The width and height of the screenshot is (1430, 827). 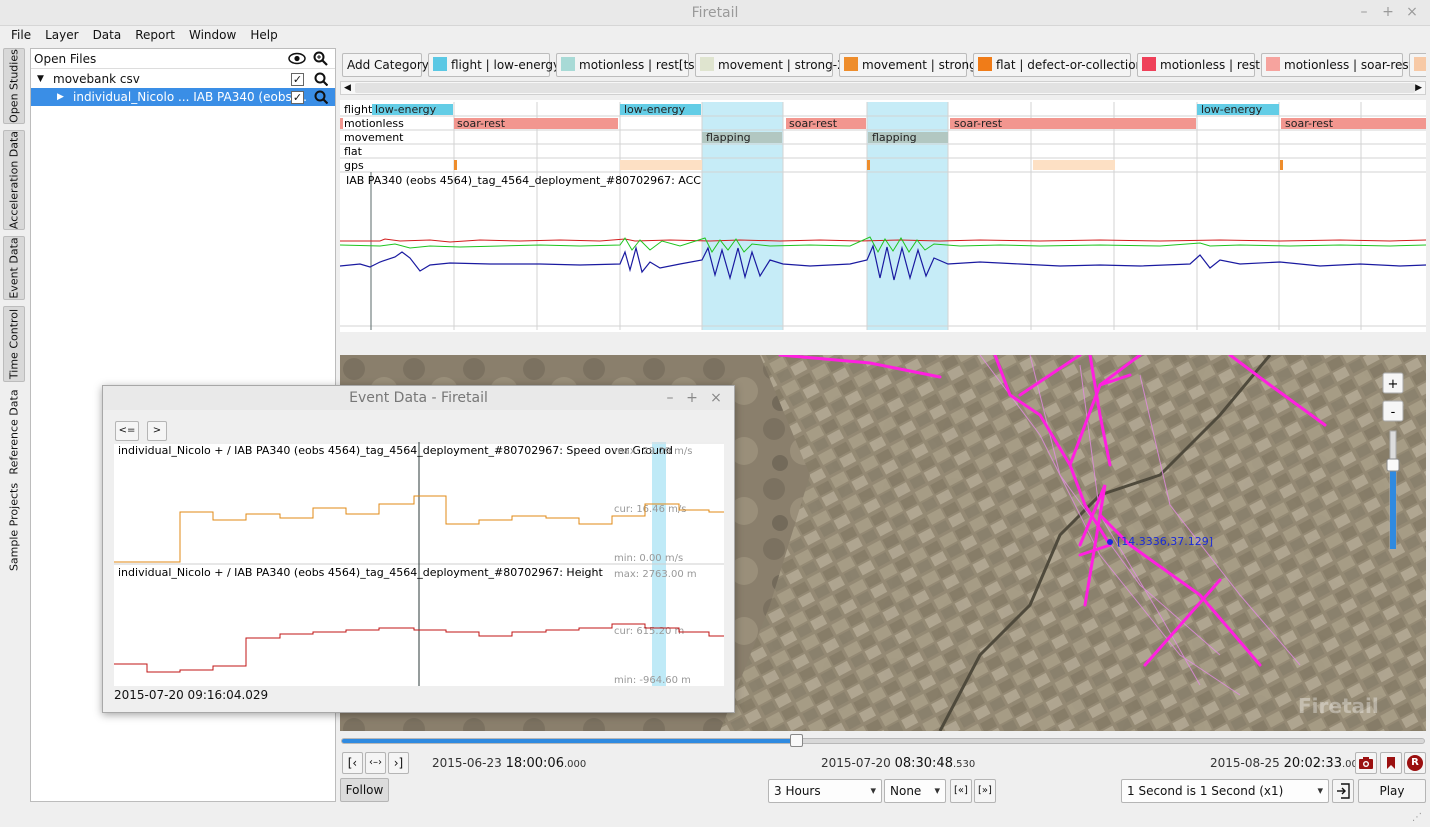 I want to click on expand-right-icon: ▶, so click(x=60, y=97).